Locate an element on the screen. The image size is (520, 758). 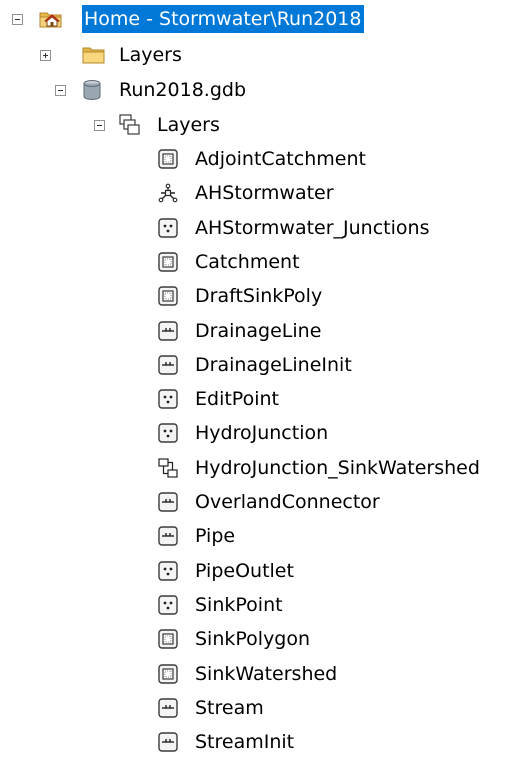
tree-node-root: Home - Stormwater\Run2018 is located at coordinates (260, 19).